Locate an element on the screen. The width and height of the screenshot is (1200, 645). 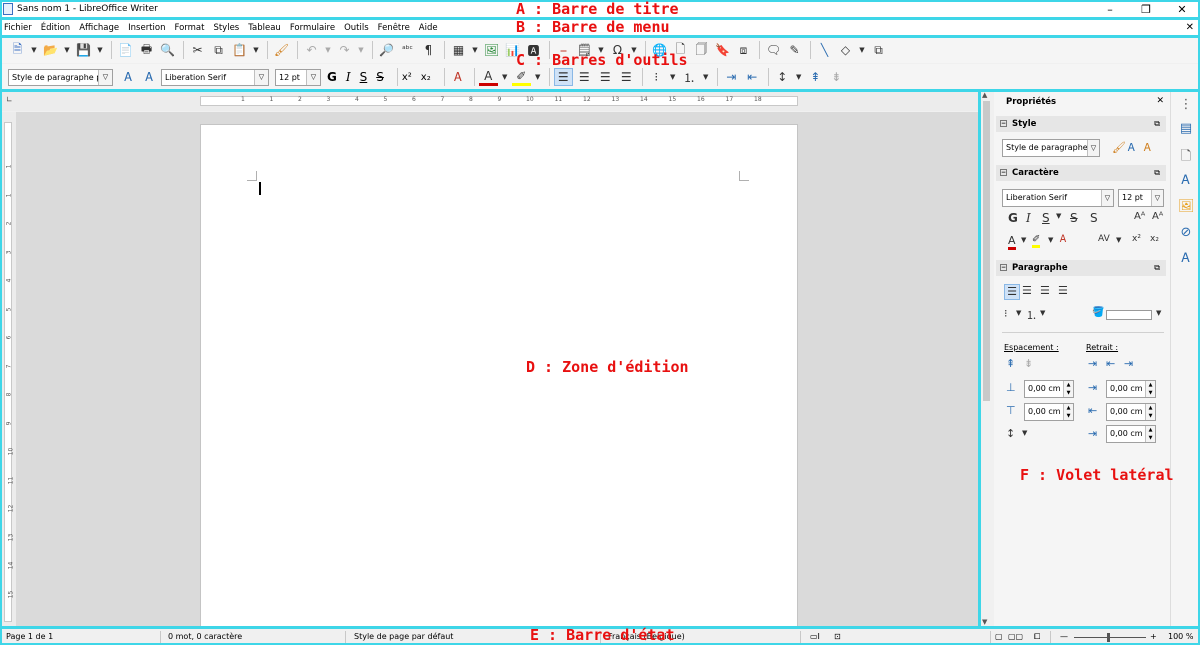
annotation-d: D : Zone d'édition is located at coordinates (607, 367).